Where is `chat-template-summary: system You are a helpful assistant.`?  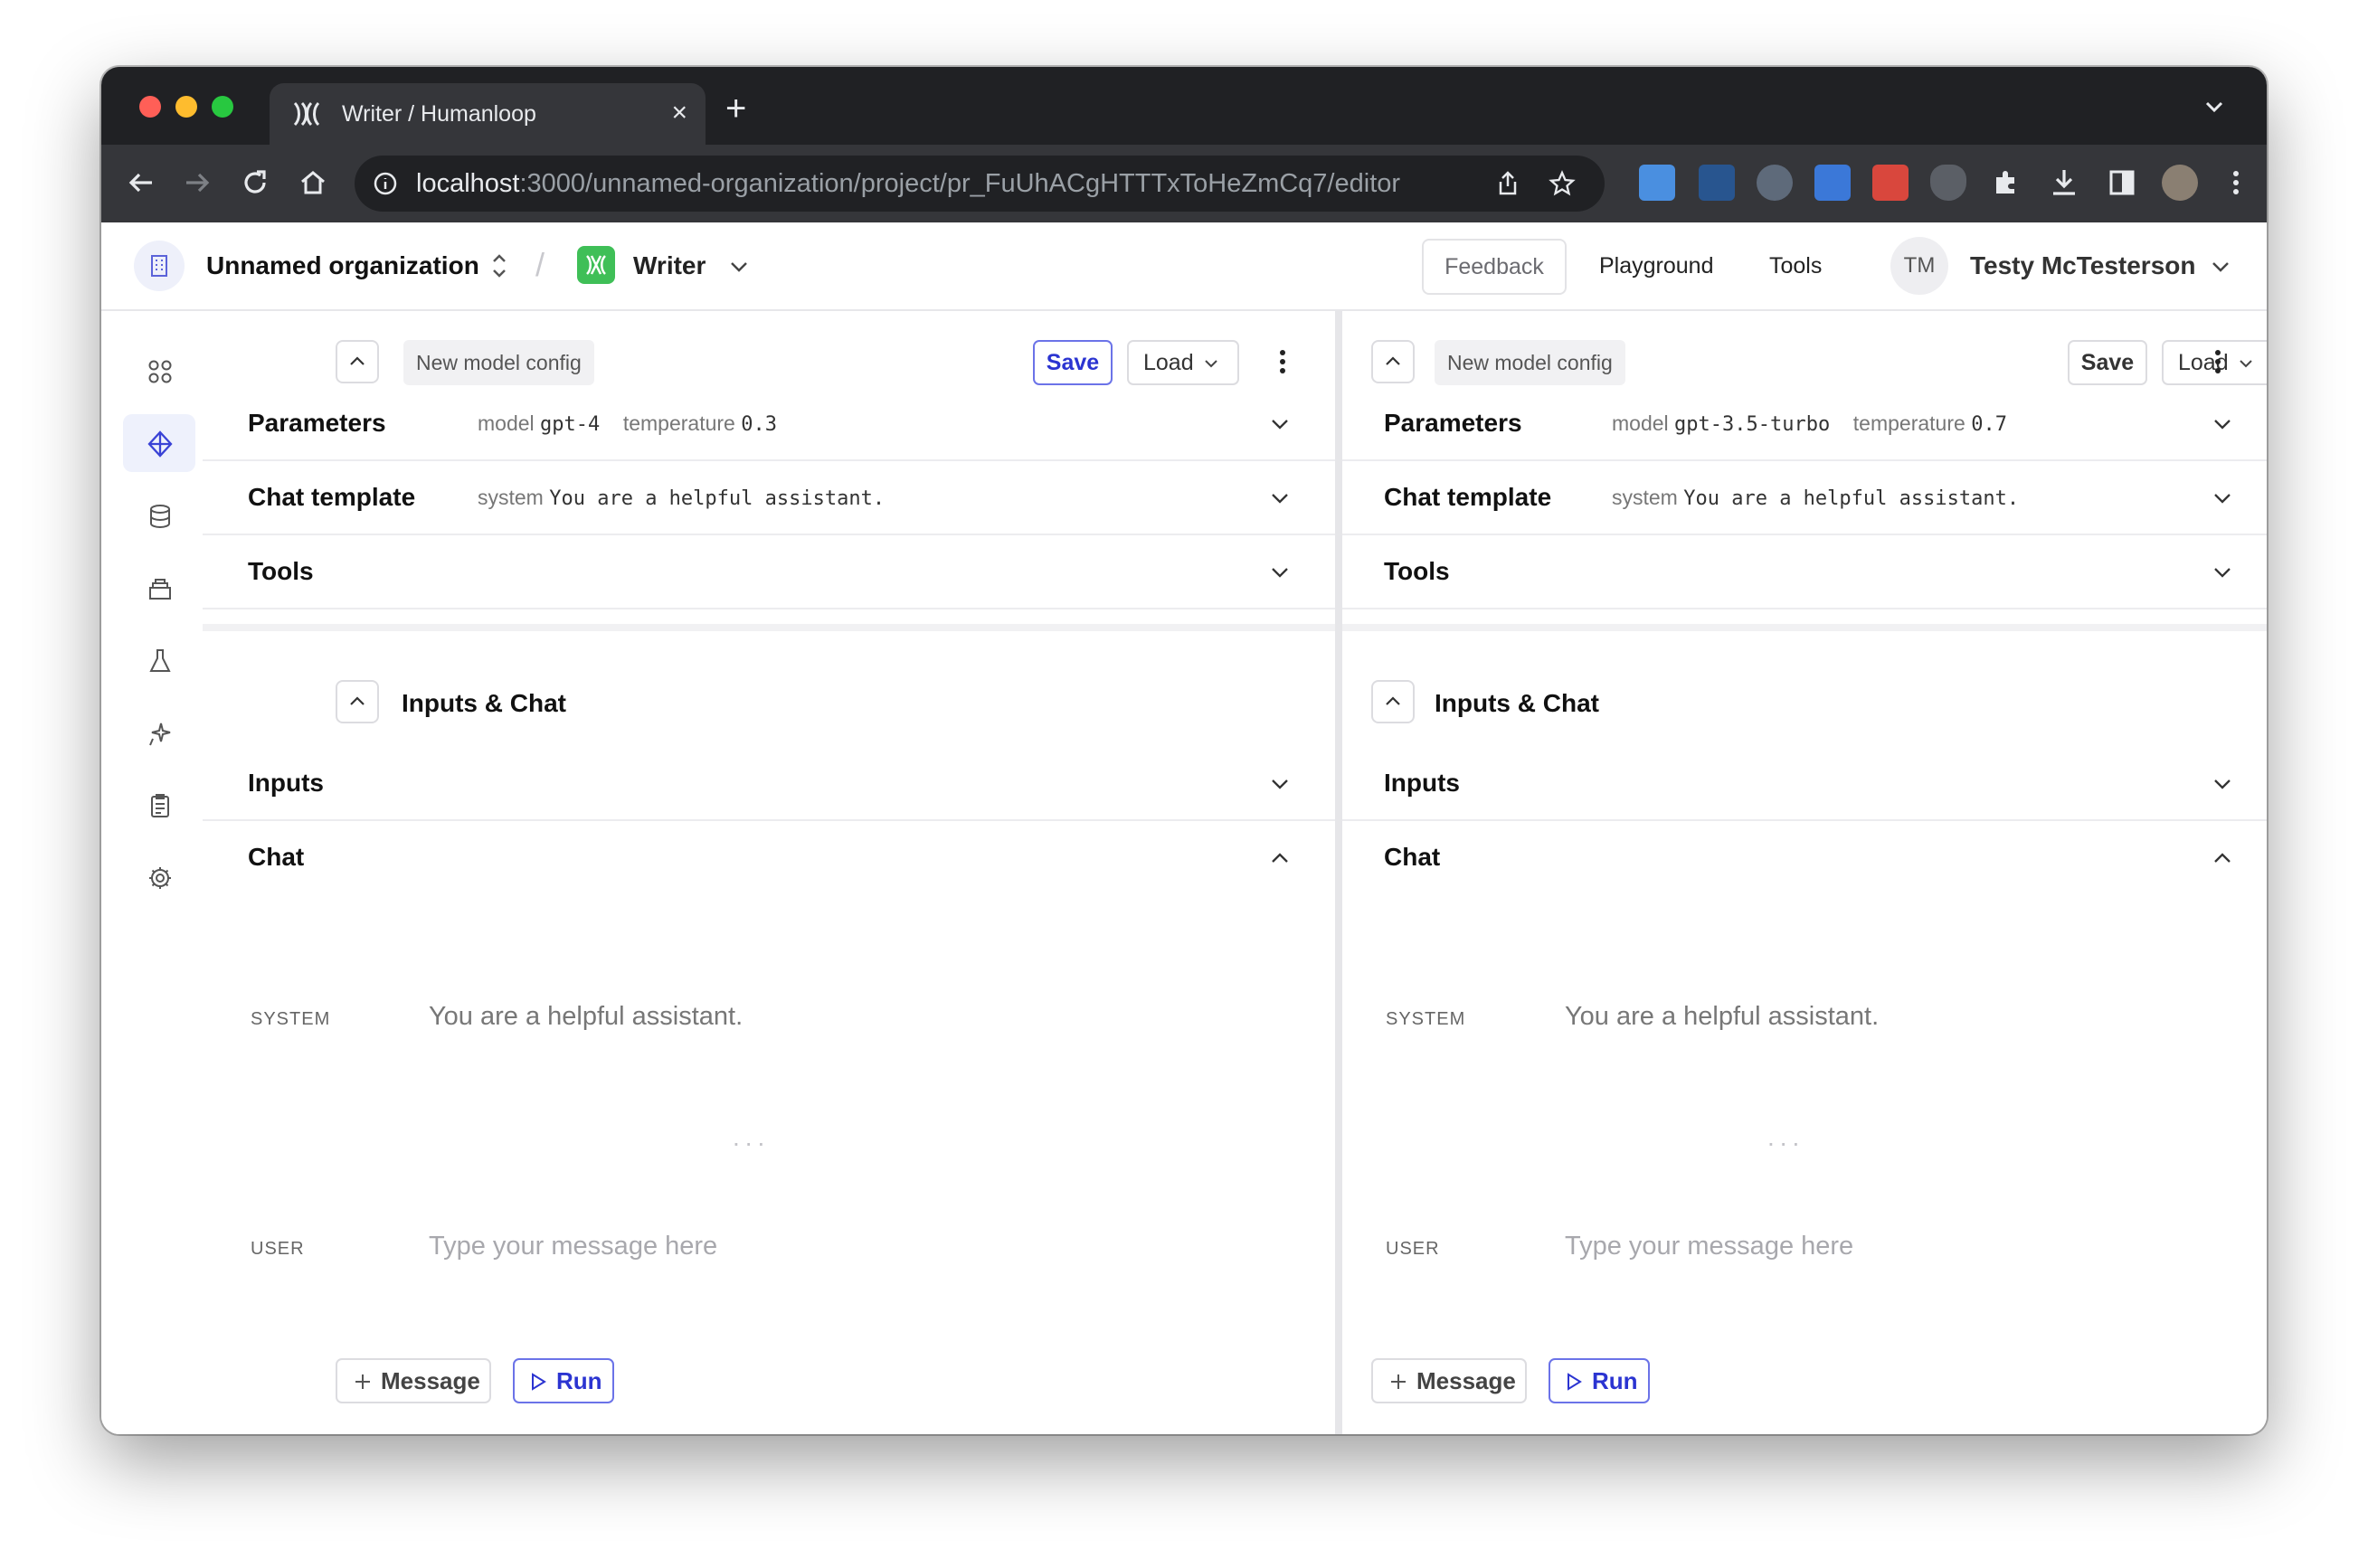 chat-template-summary: system You are a helpful assistant. is located at coordinates (682, 498).